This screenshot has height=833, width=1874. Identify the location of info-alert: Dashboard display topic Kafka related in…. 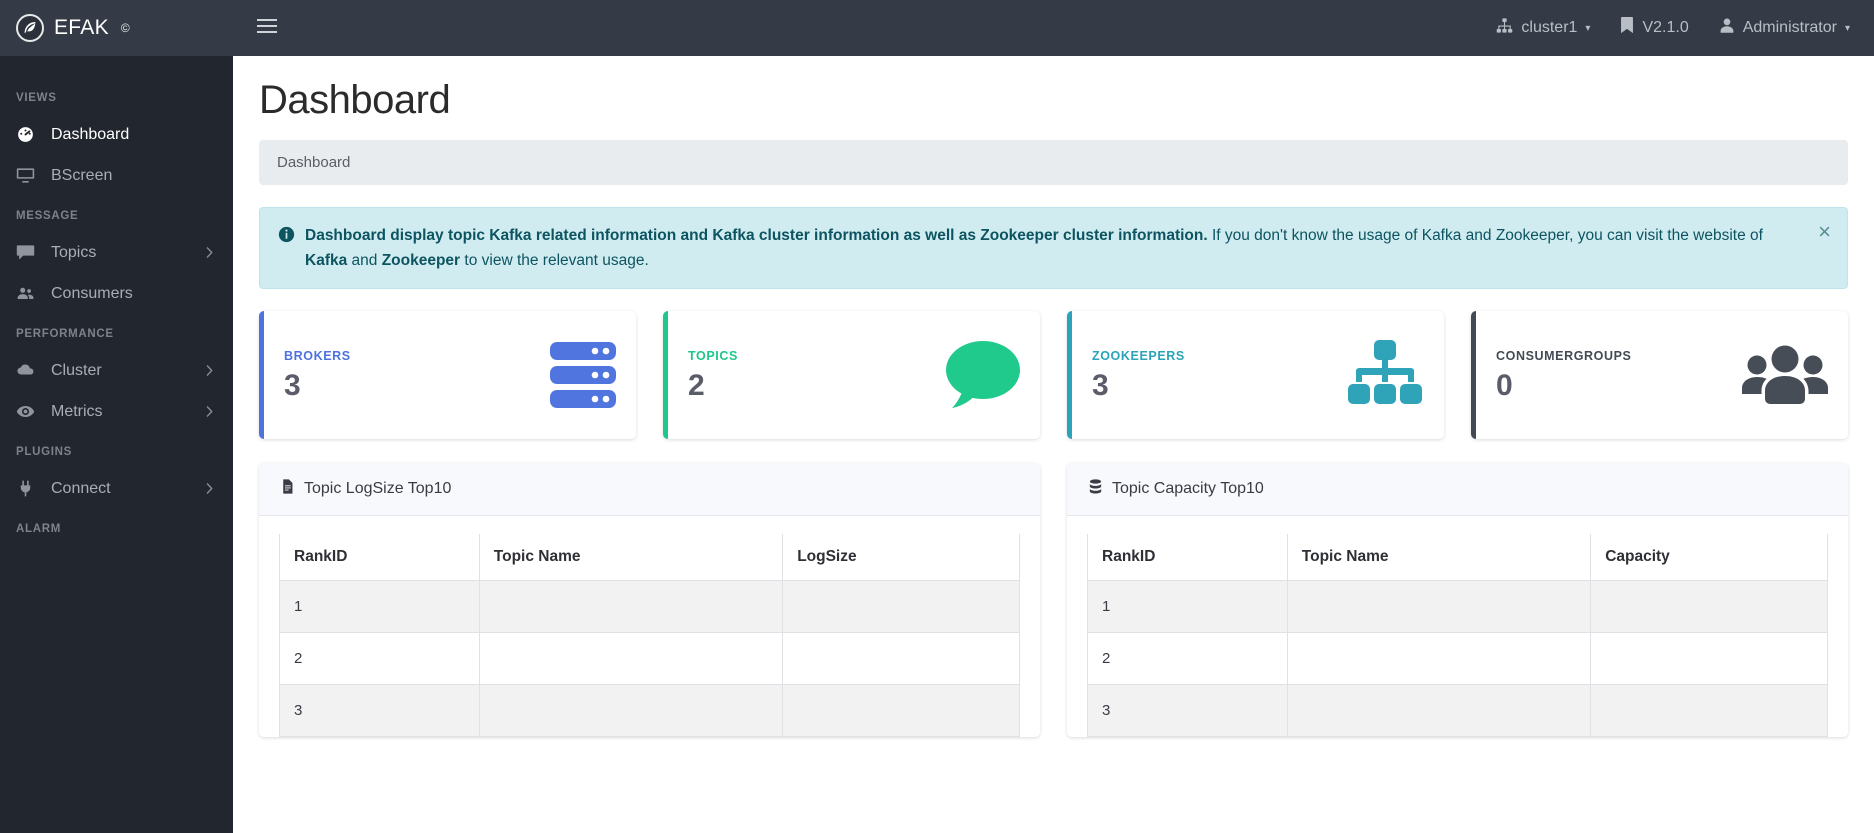
(1053, 248).